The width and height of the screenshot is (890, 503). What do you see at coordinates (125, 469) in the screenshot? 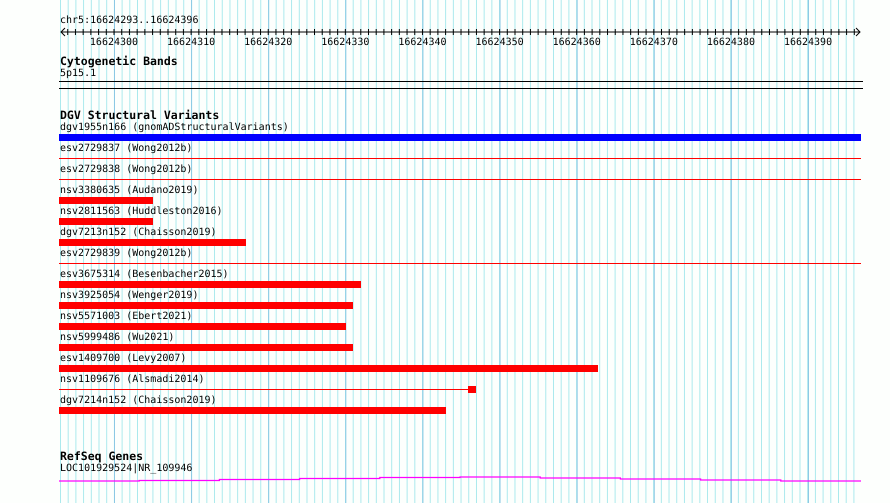
I see `gene-label: LOC101929524|NR_109946` at bounding box center [125, 469].